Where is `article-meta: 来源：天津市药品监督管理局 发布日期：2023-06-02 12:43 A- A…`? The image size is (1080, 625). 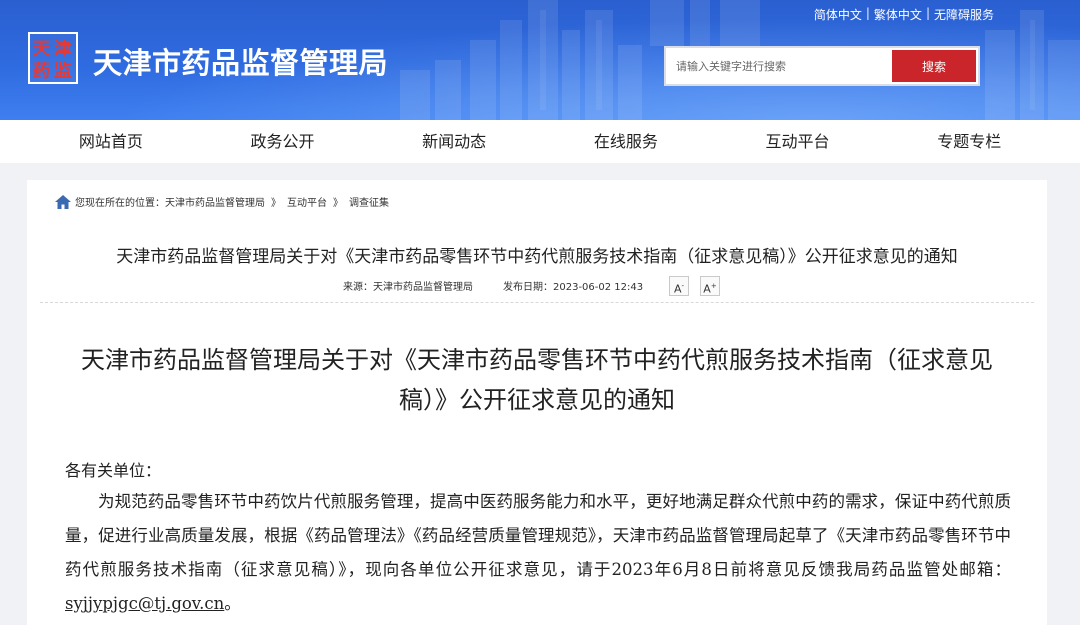 article-meta: 来源：天津市药品监督管理局 发布日期：2023-06-02 12:43 A- A… is located at coordinates (537, 287).